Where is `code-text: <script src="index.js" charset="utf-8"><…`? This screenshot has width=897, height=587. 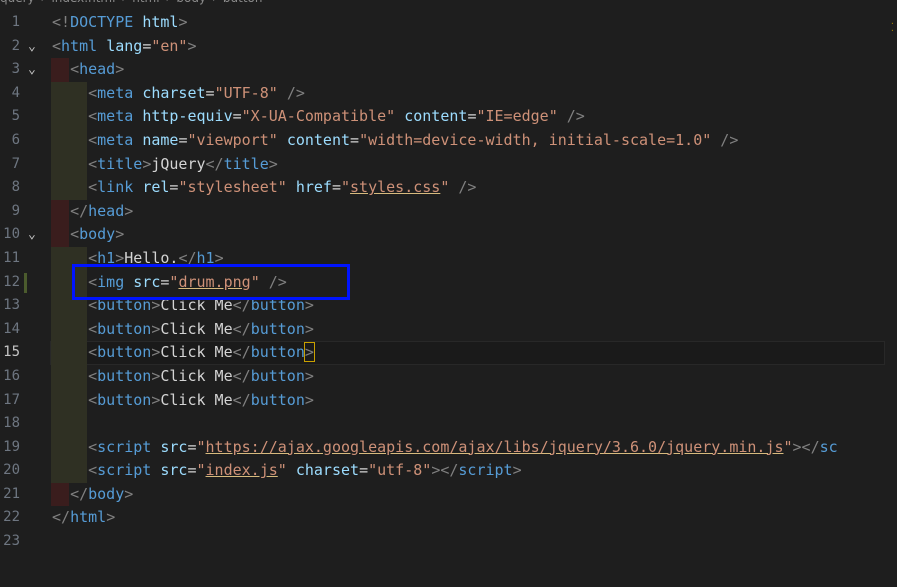
code-text: <script src="index.js" charset="utf-8"><… is located at coordinates (287, 471).